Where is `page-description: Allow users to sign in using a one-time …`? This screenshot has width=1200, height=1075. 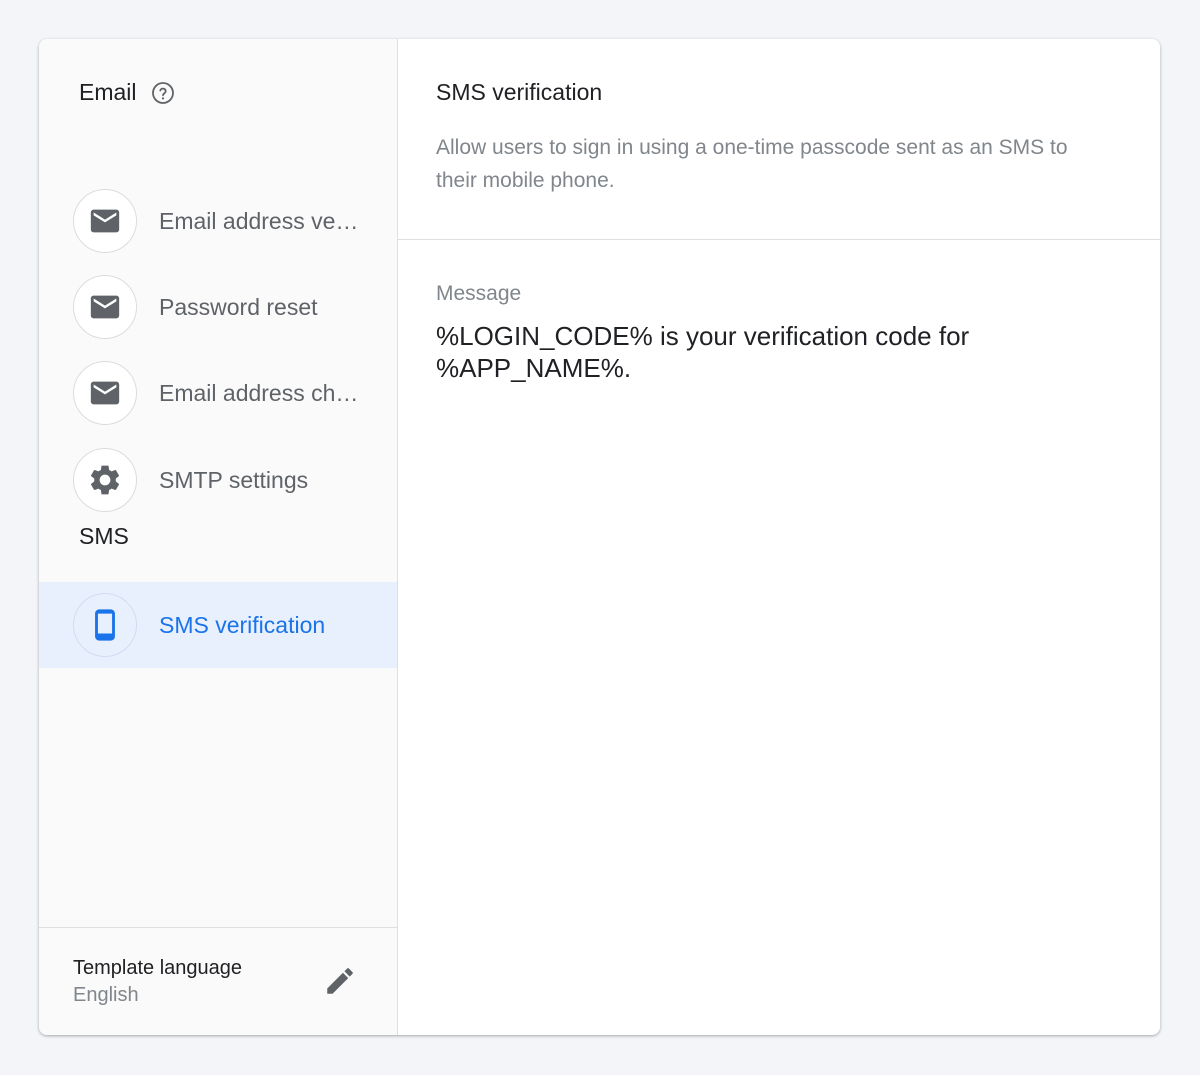 page-description: Allow users to sign in using a one-time … is located at coordinates (752, 164).